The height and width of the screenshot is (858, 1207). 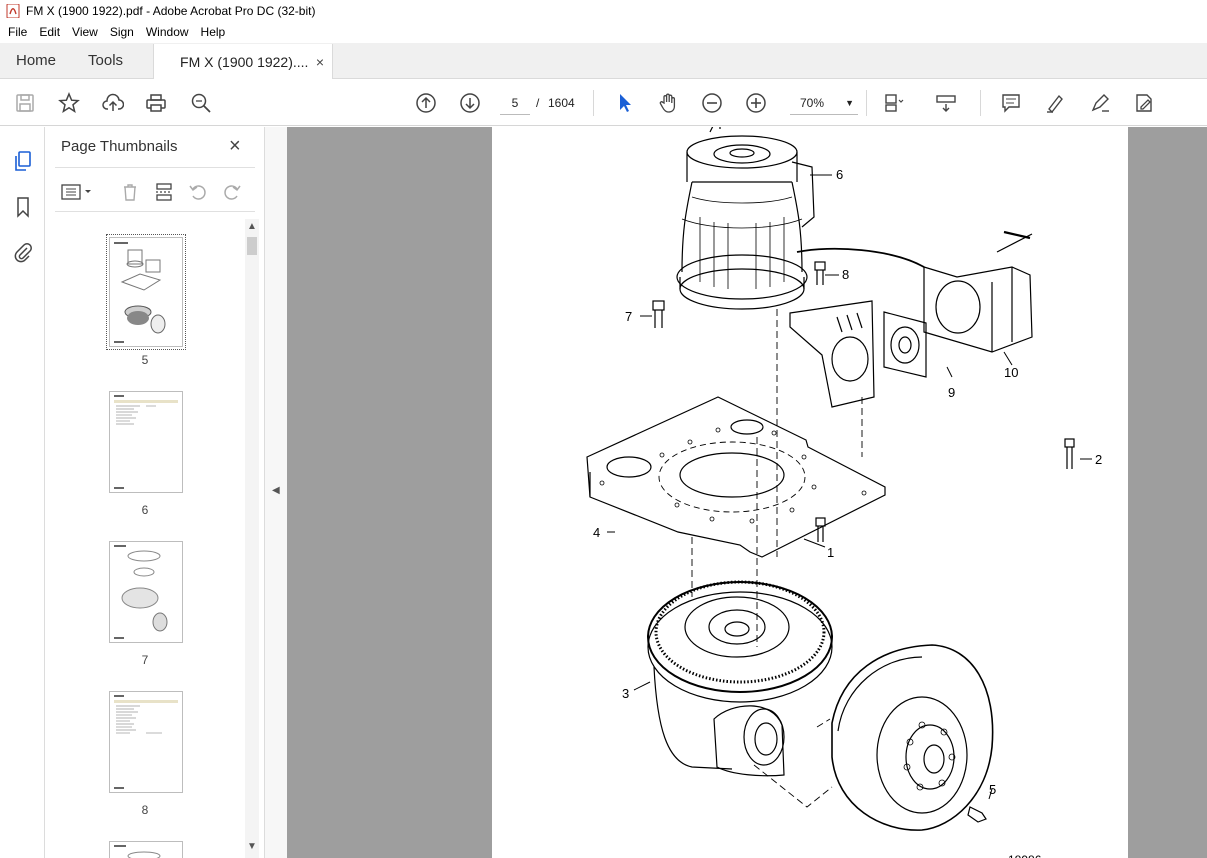 I want to click on draw-button, so click(x=1100, y=103).